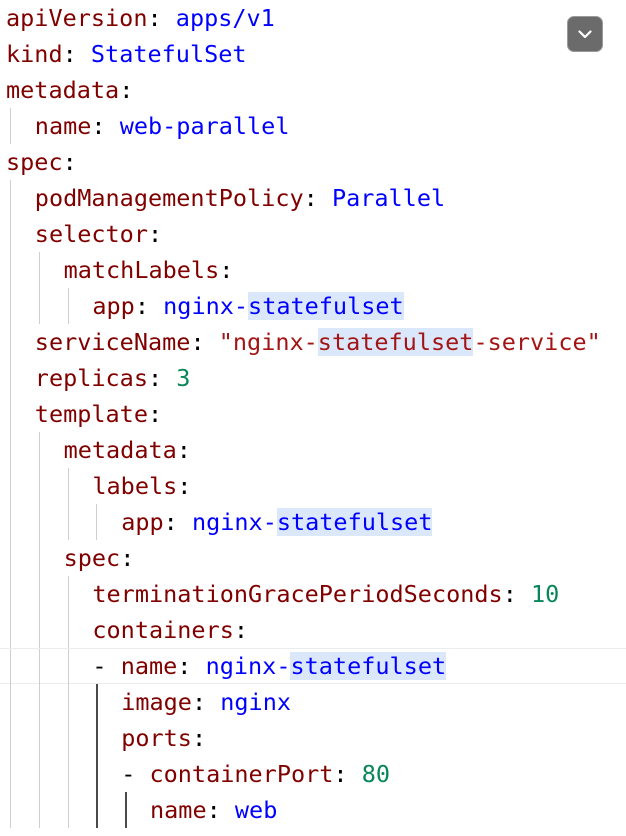  Describe the element at coordinates (98, 414) in the screenshot. I see `code-text: template:` at that location.